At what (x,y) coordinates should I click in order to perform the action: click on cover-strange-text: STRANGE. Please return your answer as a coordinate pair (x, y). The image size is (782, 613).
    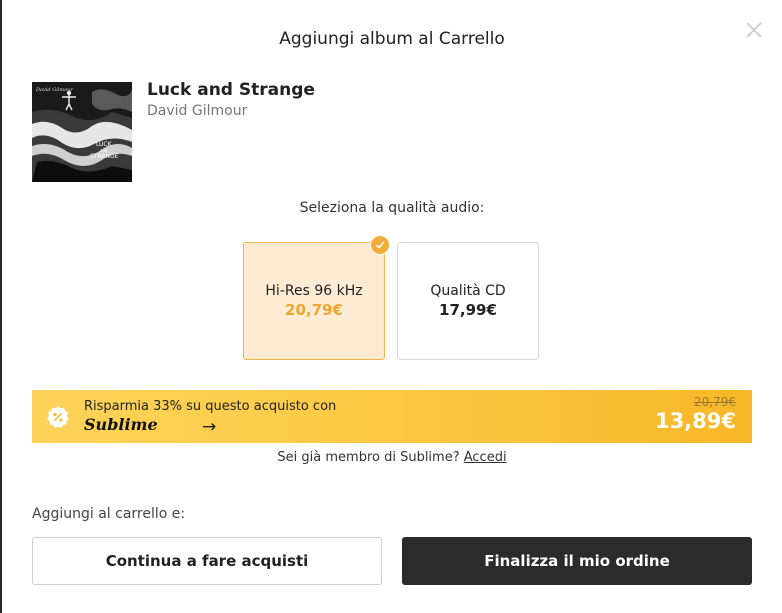
    Looking at the image, I should click on (104, 156).